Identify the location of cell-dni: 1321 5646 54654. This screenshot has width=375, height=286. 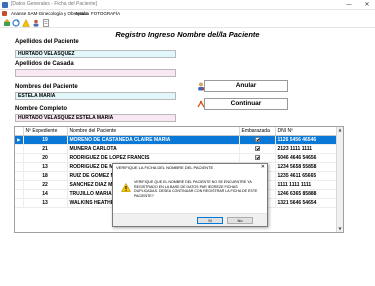
(306, 203).